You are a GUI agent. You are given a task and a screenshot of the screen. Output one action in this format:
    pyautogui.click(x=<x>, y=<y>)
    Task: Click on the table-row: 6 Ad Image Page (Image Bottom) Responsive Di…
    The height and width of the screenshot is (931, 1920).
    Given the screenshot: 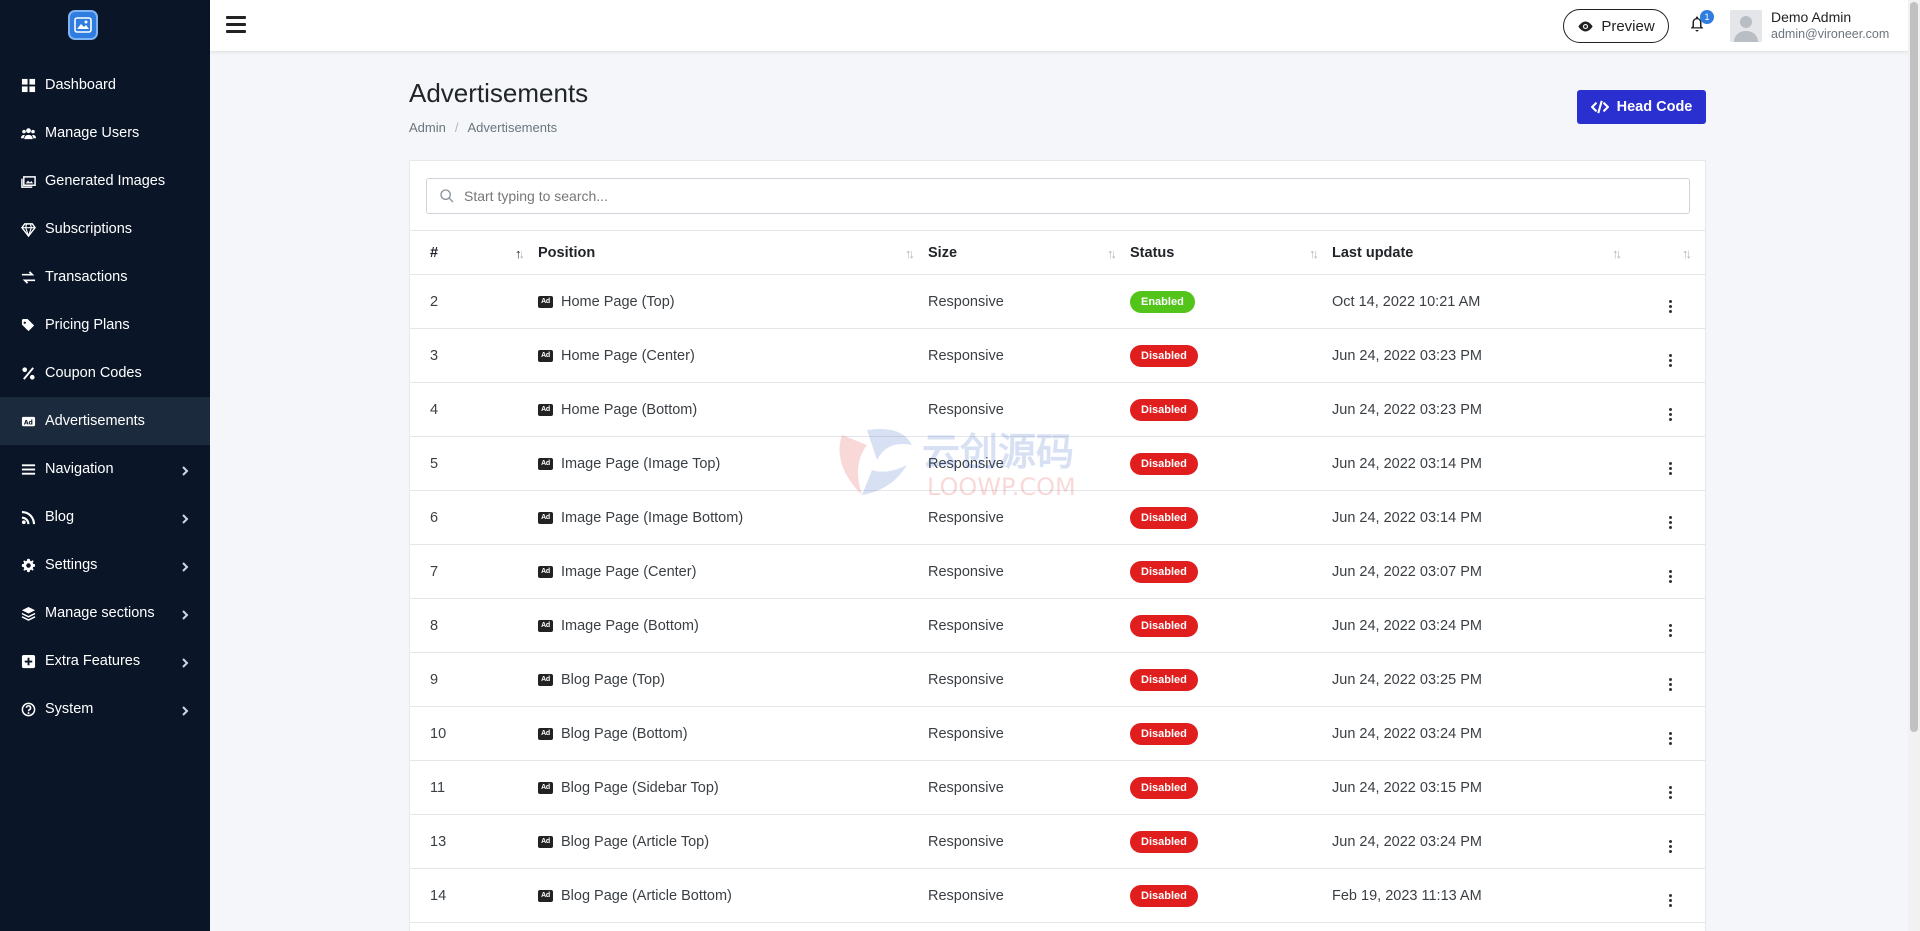 What is the action you would take?
    pyautogui.click(x=1057, y=518)
    